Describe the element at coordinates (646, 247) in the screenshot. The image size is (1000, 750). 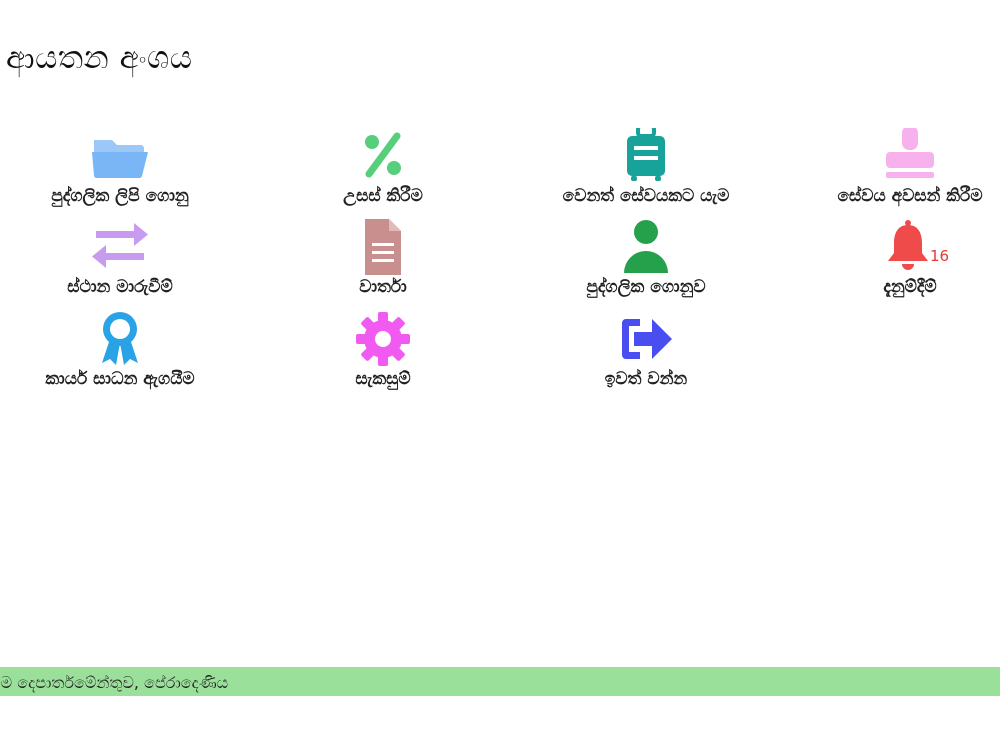
I see `user-icon` at that location.